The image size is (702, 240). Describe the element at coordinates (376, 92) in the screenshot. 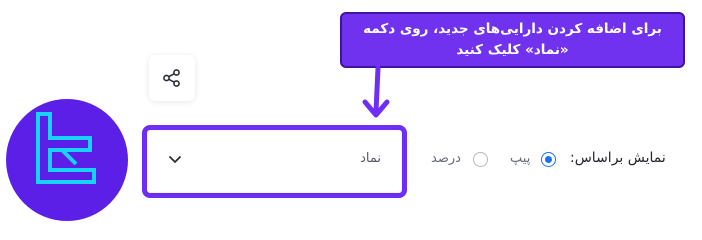

I see `down-arrow-icon` at that location.